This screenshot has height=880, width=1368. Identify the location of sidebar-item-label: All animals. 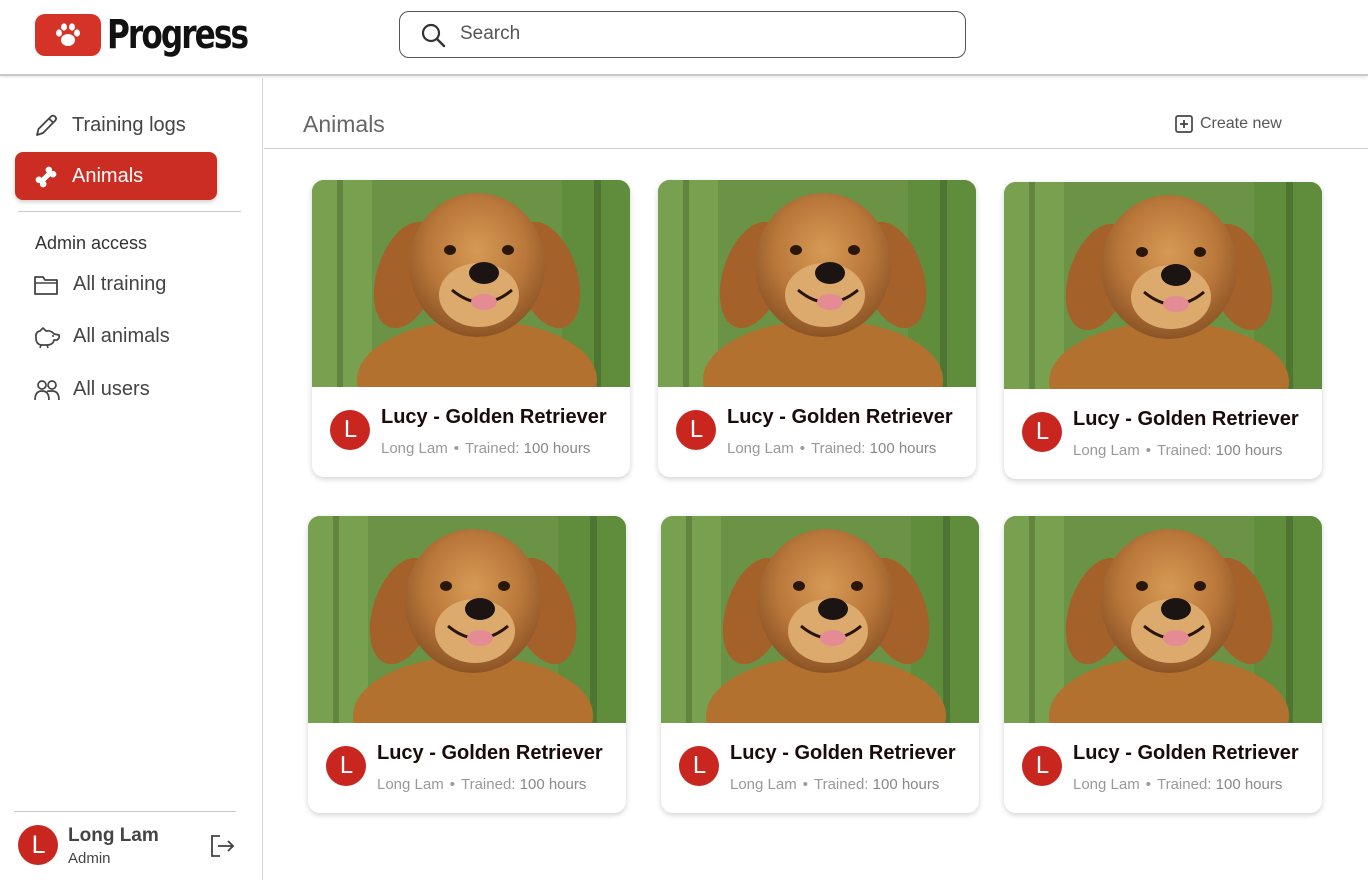
(121, 335).